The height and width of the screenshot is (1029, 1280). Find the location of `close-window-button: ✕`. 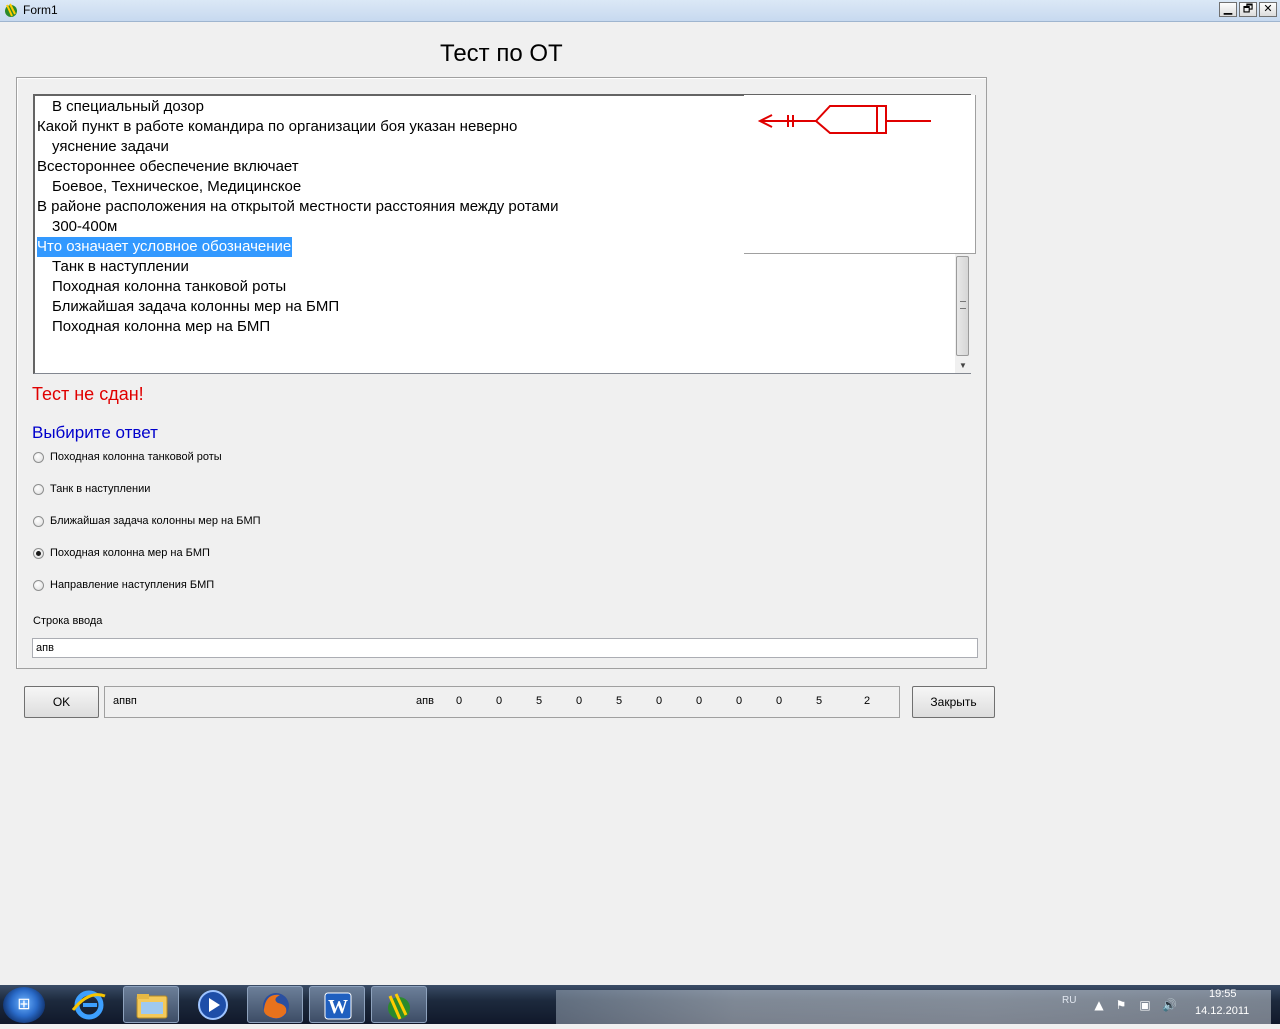

close-window-button: ✕ is located at coordinates (1268, 9).